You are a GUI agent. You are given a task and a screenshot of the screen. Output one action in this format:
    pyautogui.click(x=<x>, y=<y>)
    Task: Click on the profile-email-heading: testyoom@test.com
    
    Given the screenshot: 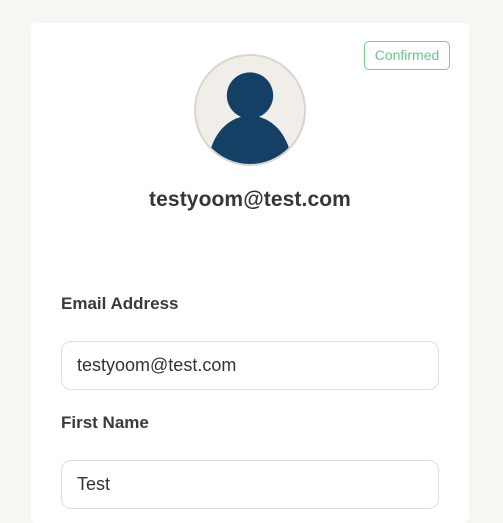 What is the action you would take?
    pyautogui.click(x=250, y=199)
    